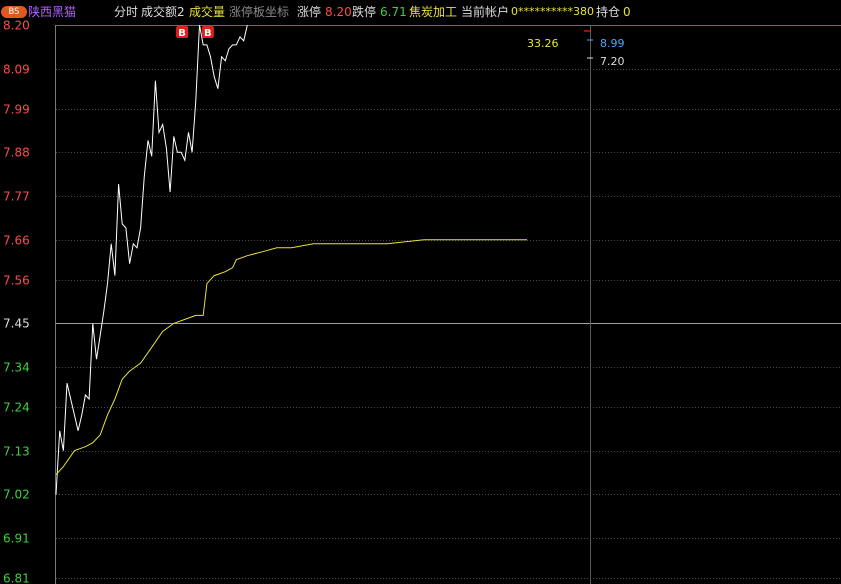 This screenshot has height=584, width=841. What do you see at coordinates (16, 110) in the screenshot?
I see `y-tick-label: 7.99` at bounding box center [16, 110].